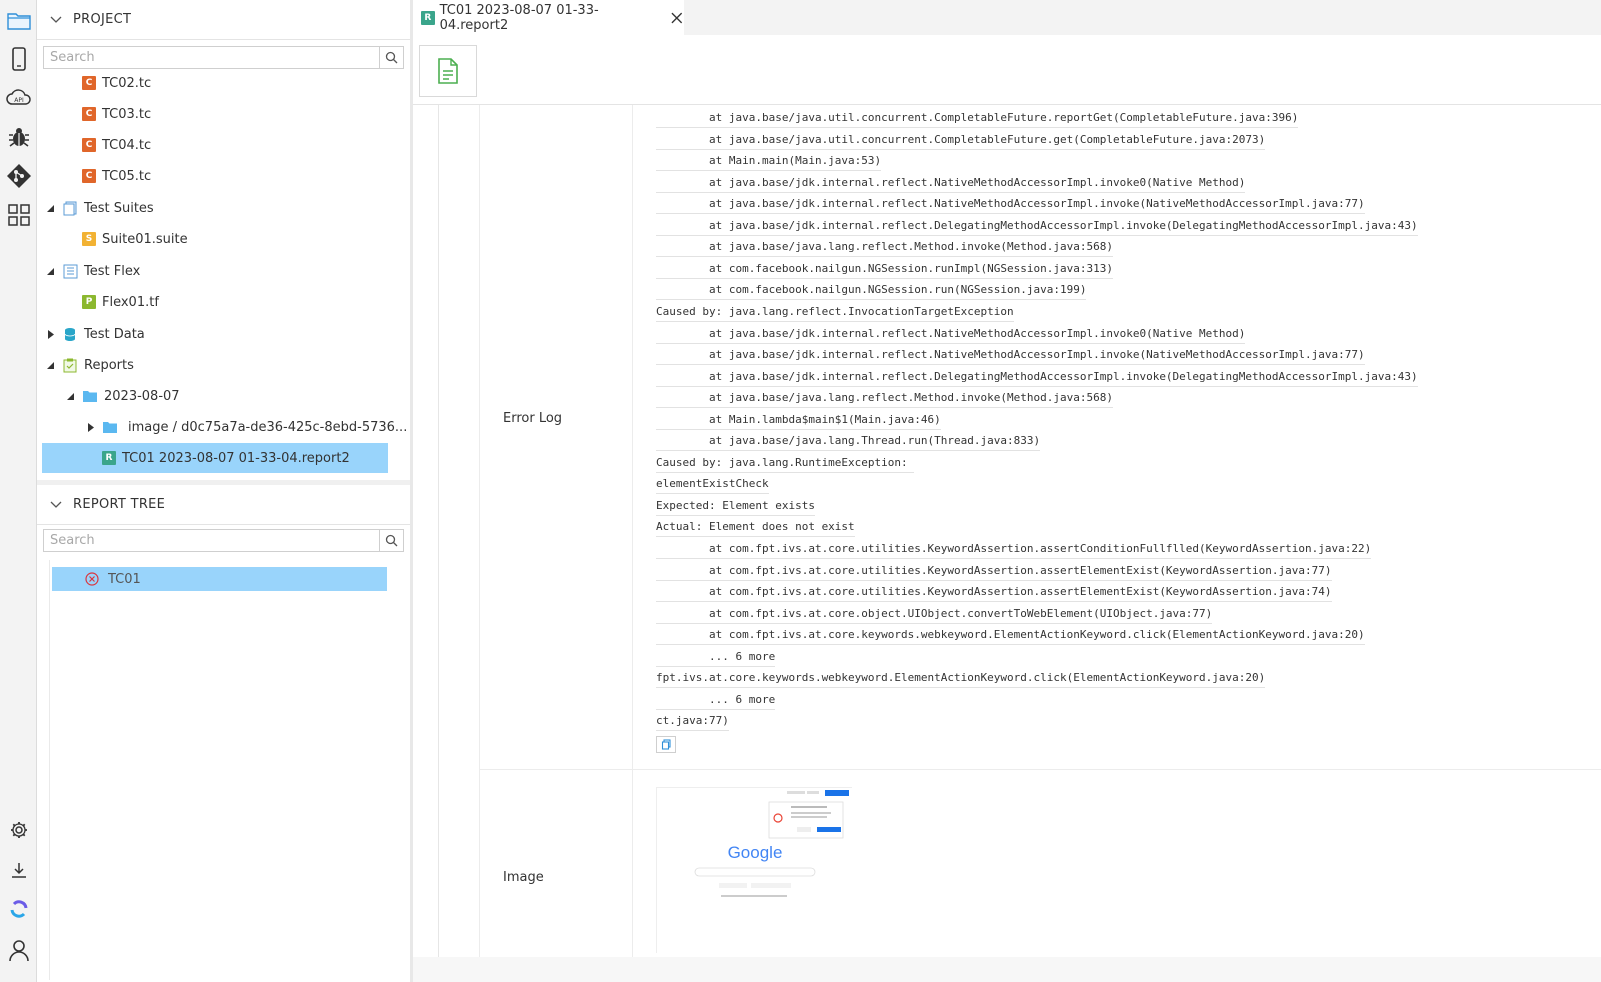 This screenshot has height=982, width=1601. Describe the element at coordinates (145, 239) in the screenshot. I see `tree-item-label: Suite01.suite` at that location.